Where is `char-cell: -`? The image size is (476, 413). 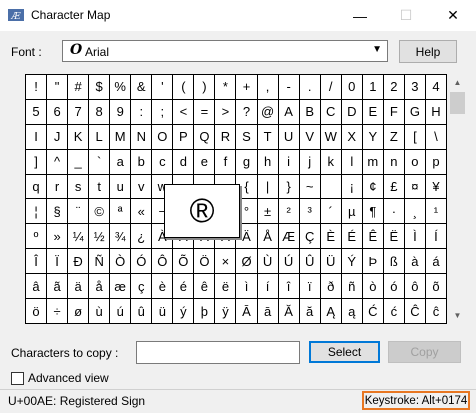 char-cell: - is located at coordinates (289, 87).